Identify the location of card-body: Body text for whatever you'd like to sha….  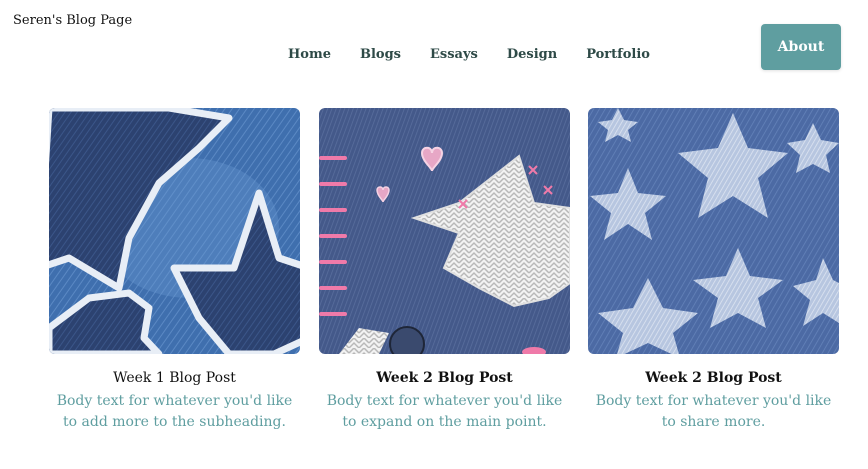
(713, 412).